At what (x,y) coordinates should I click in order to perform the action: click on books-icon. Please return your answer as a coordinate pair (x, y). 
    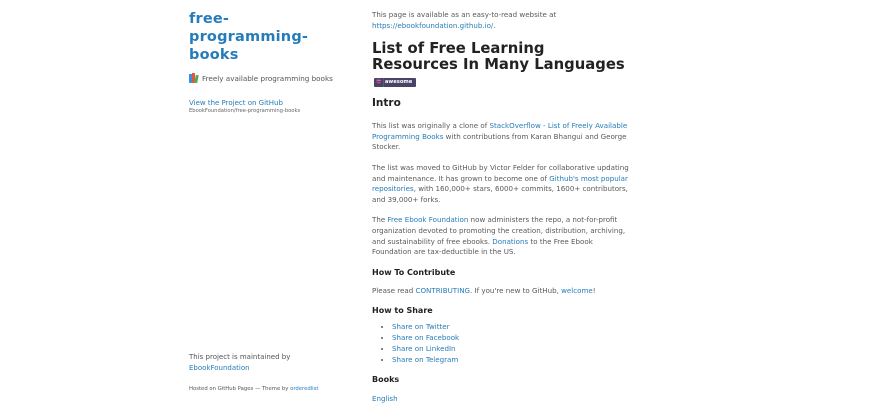
    Looking at the image, I should click on (194, 78).